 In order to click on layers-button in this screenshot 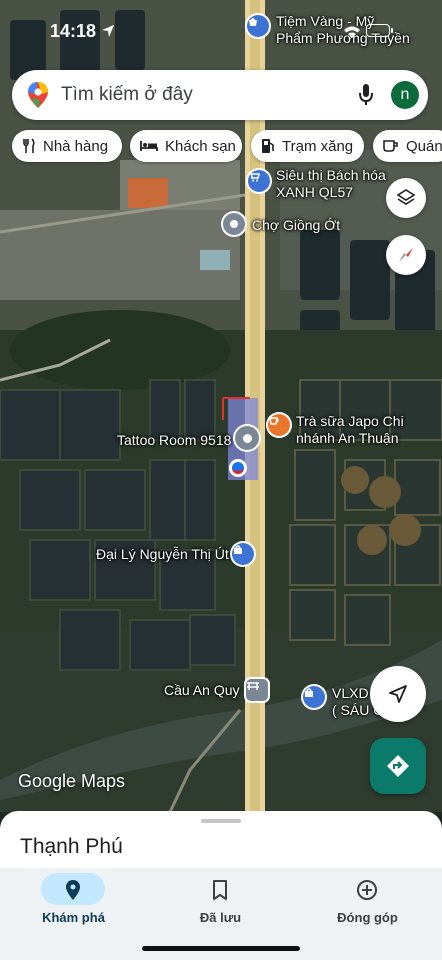, I will do `click(406, 198)`.